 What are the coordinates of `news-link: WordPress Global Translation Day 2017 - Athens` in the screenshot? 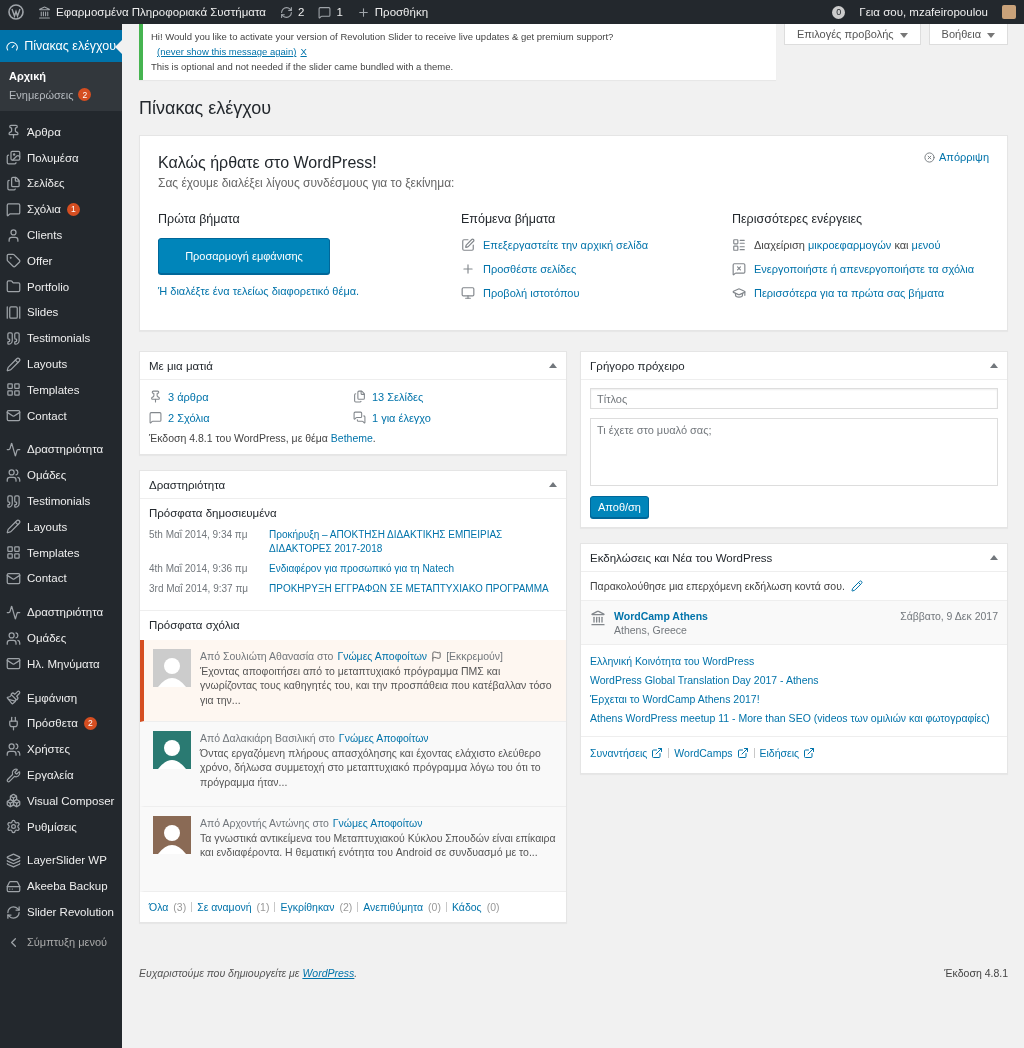 It's located at (794, 680).